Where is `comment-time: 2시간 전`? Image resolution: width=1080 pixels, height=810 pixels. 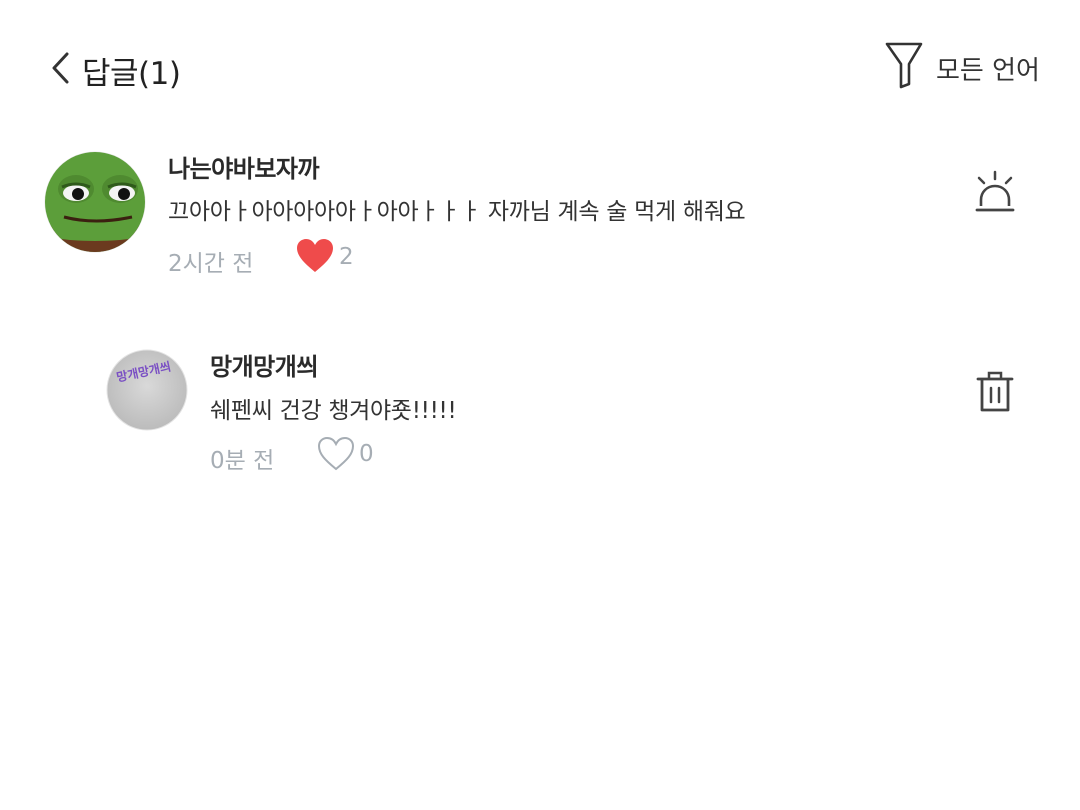 comment-time: 2시간 전 is located at coordinates (211, 264).